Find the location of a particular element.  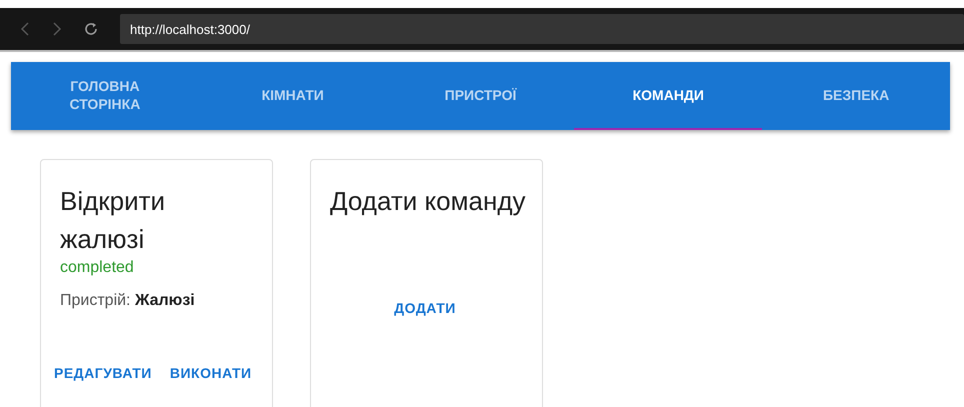

nav-tab: ПРИСТРОЇ is located at coordinates (480, 96).